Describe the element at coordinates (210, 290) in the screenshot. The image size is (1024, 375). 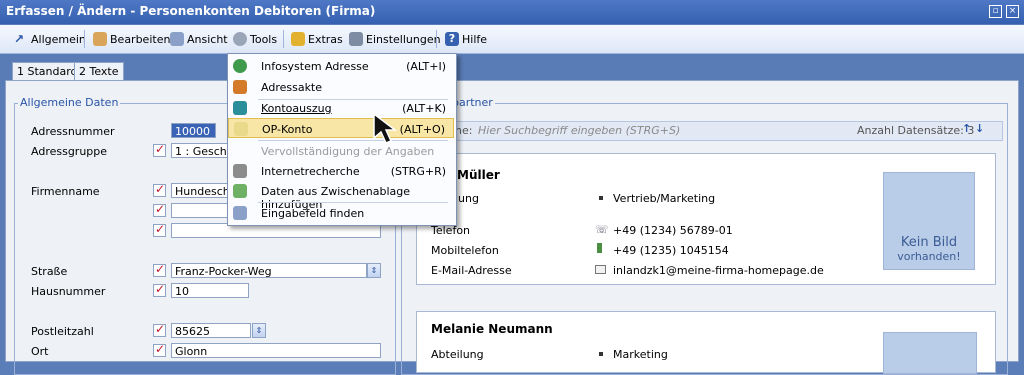
I see `hausnummer-field: 10` at that location.